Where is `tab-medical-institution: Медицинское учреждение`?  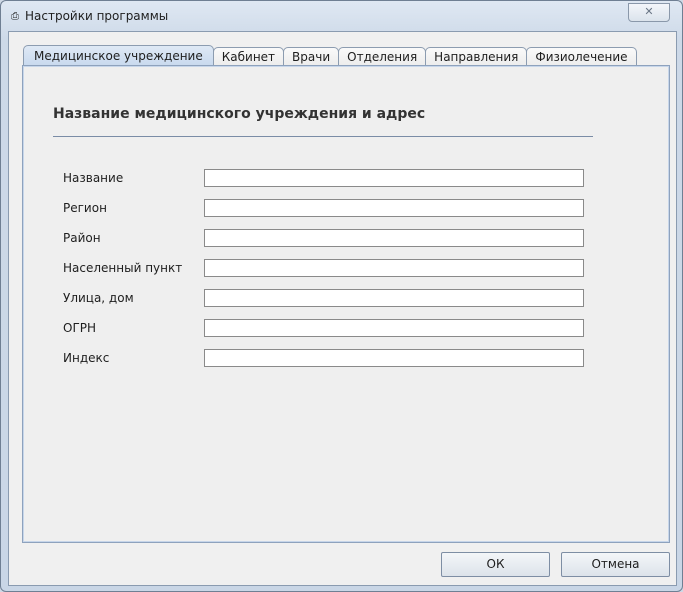 tab-medical-institution: Медицинское учреждение is located at coordinates (118, 55).